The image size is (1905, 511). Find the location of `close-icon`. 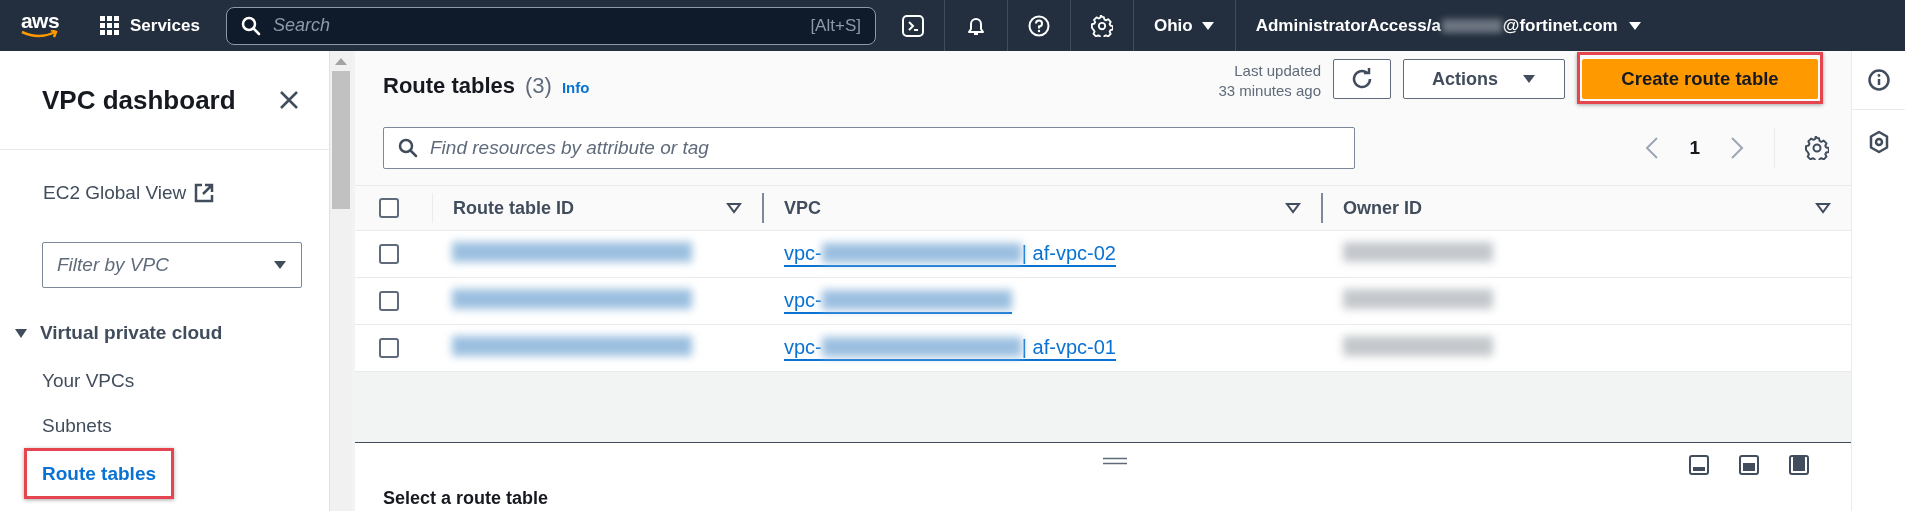

close-icon is located at coordinates (289, 100).